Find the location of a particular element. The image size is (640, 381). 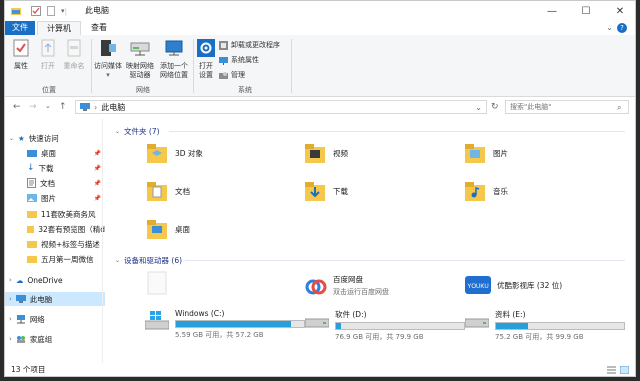

nav-recent-folder: 11套欧美商务风 is located at coordinates (55, 214).